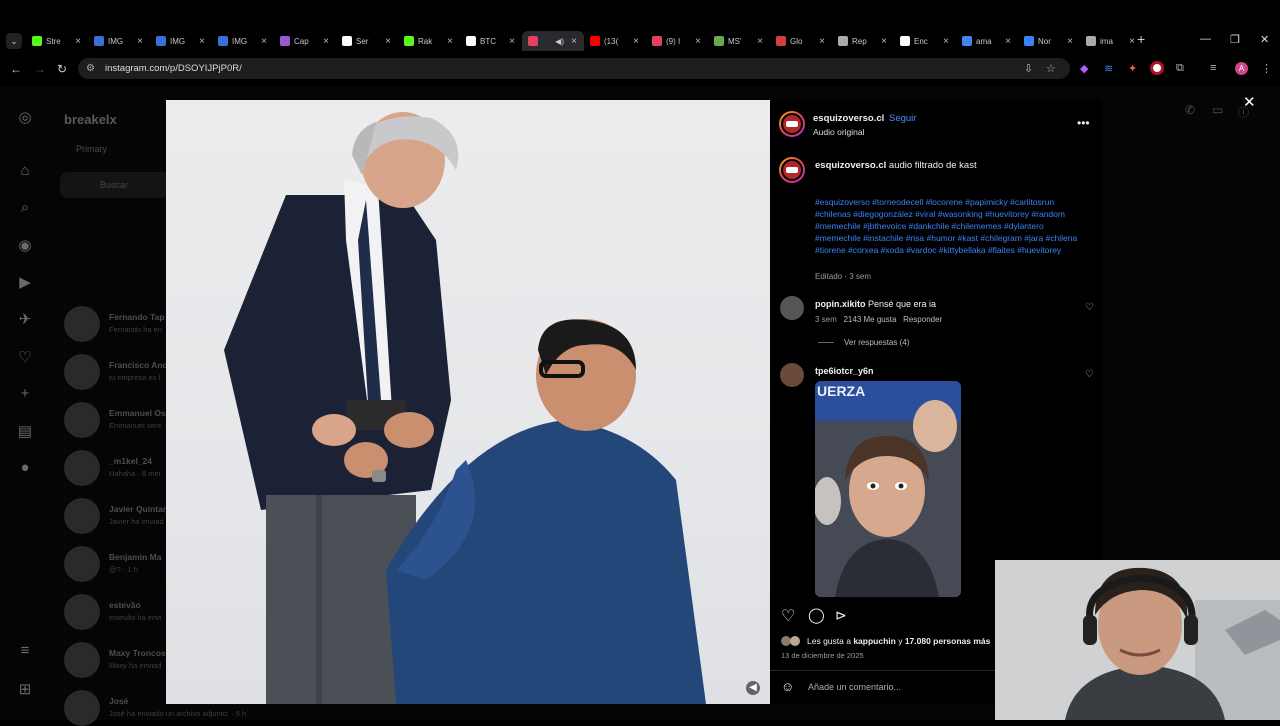 The width and height of the screenshot is (1280, 726). What do you see at coordinates (1243, 112) in the screenshot?
I see `info-icon: ⓘ` at bounding box center [1243, 112].